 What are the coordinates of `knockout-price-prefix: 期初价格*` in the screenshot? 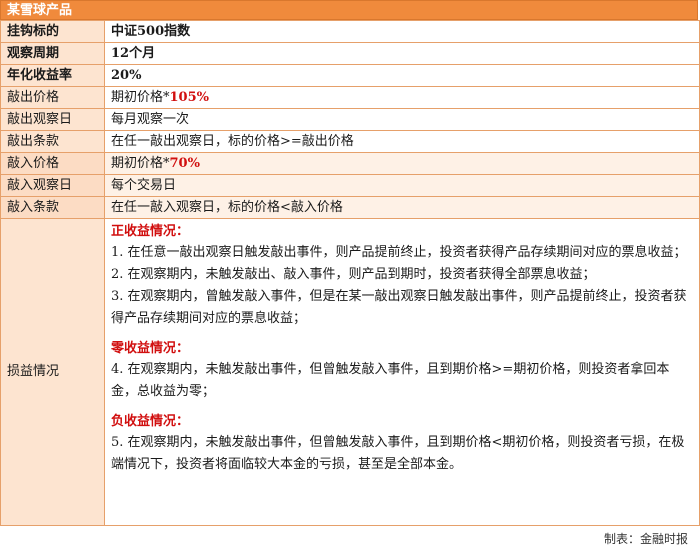 It's located at (140, 97).